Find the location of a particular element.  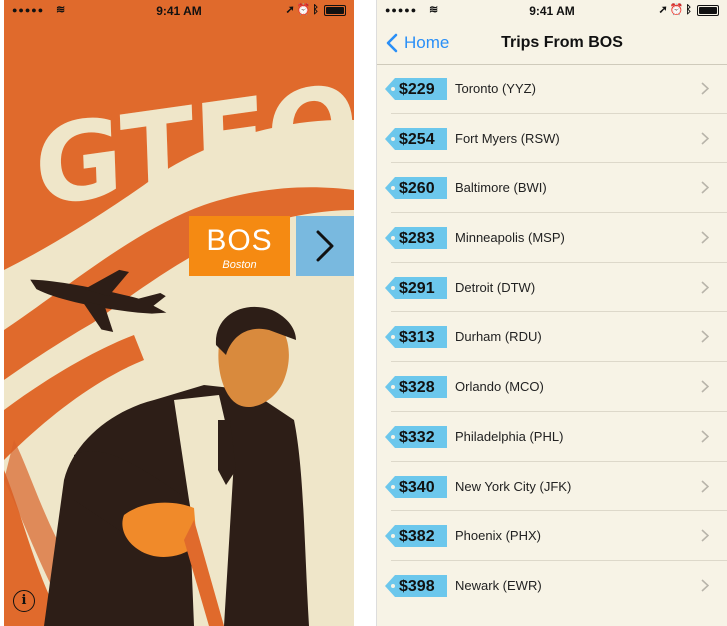

trip-price: $398 is located at coordinates (417, 586).